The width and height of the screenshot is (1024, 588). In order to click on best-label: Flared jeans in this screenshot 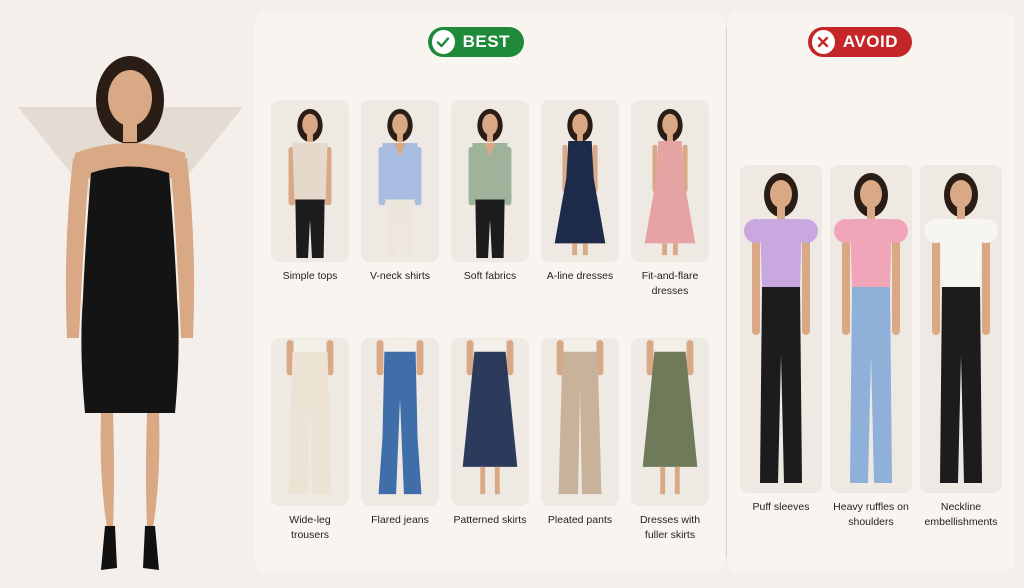, I will do `click(400, 520)`.